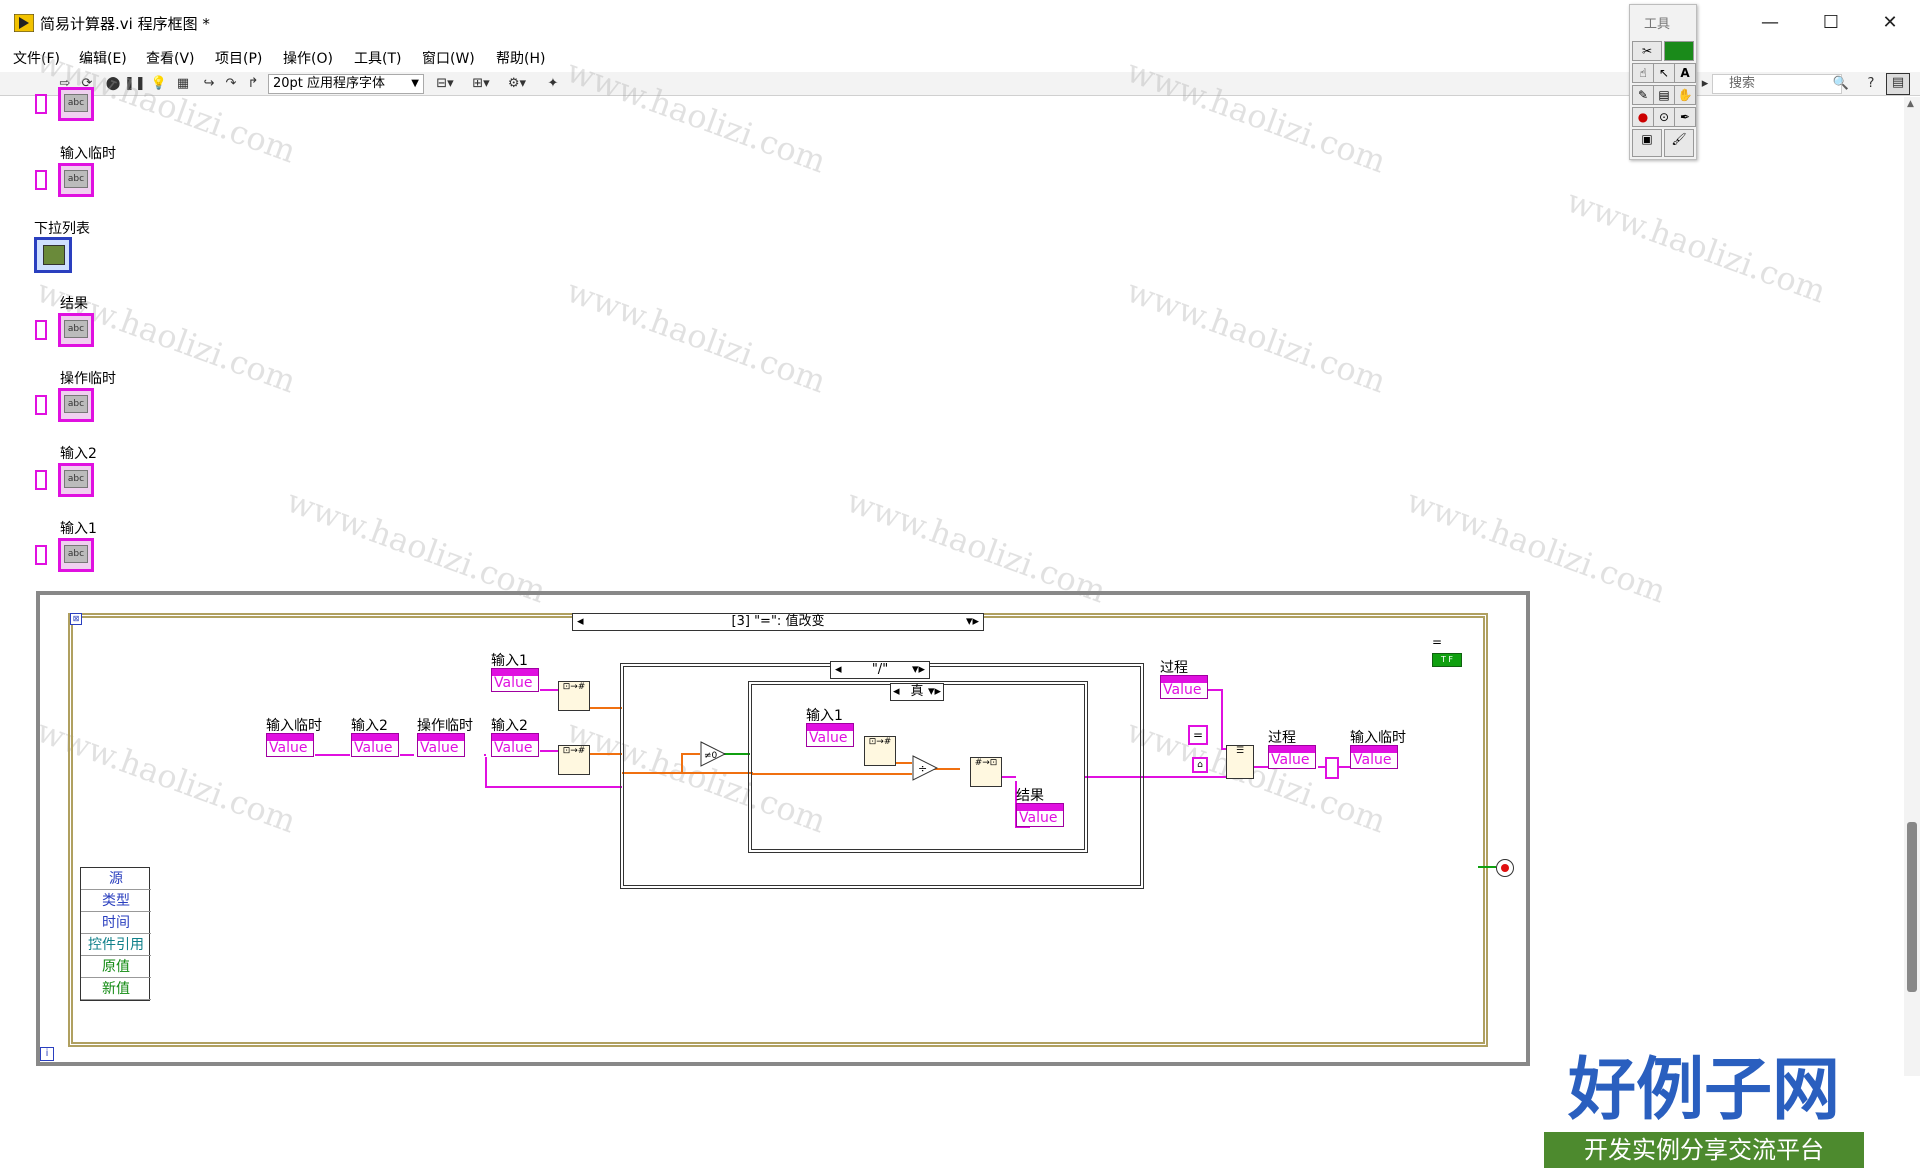 This screenshot has height=1168, width=1920. I want to click on input1-property-node: 输入1 Value, so click(521, 672).